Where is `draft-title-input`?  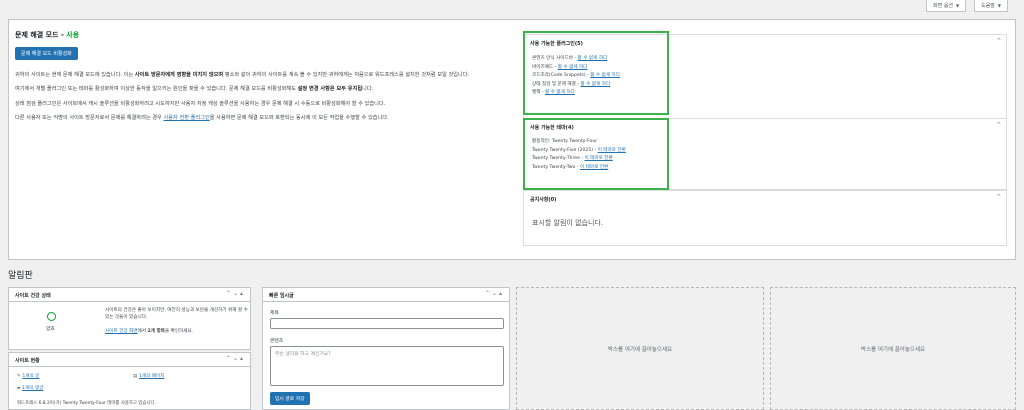 draft-title-input is located at coordinates (387, 323).